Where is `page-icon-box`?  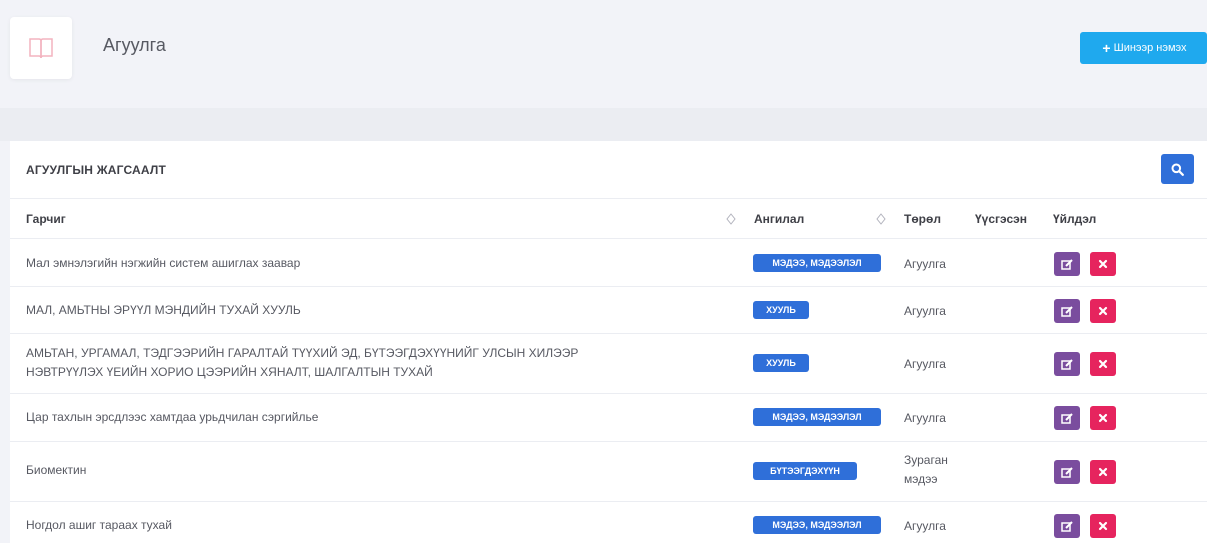 page-icon-box is located at coordinates (41, 48).